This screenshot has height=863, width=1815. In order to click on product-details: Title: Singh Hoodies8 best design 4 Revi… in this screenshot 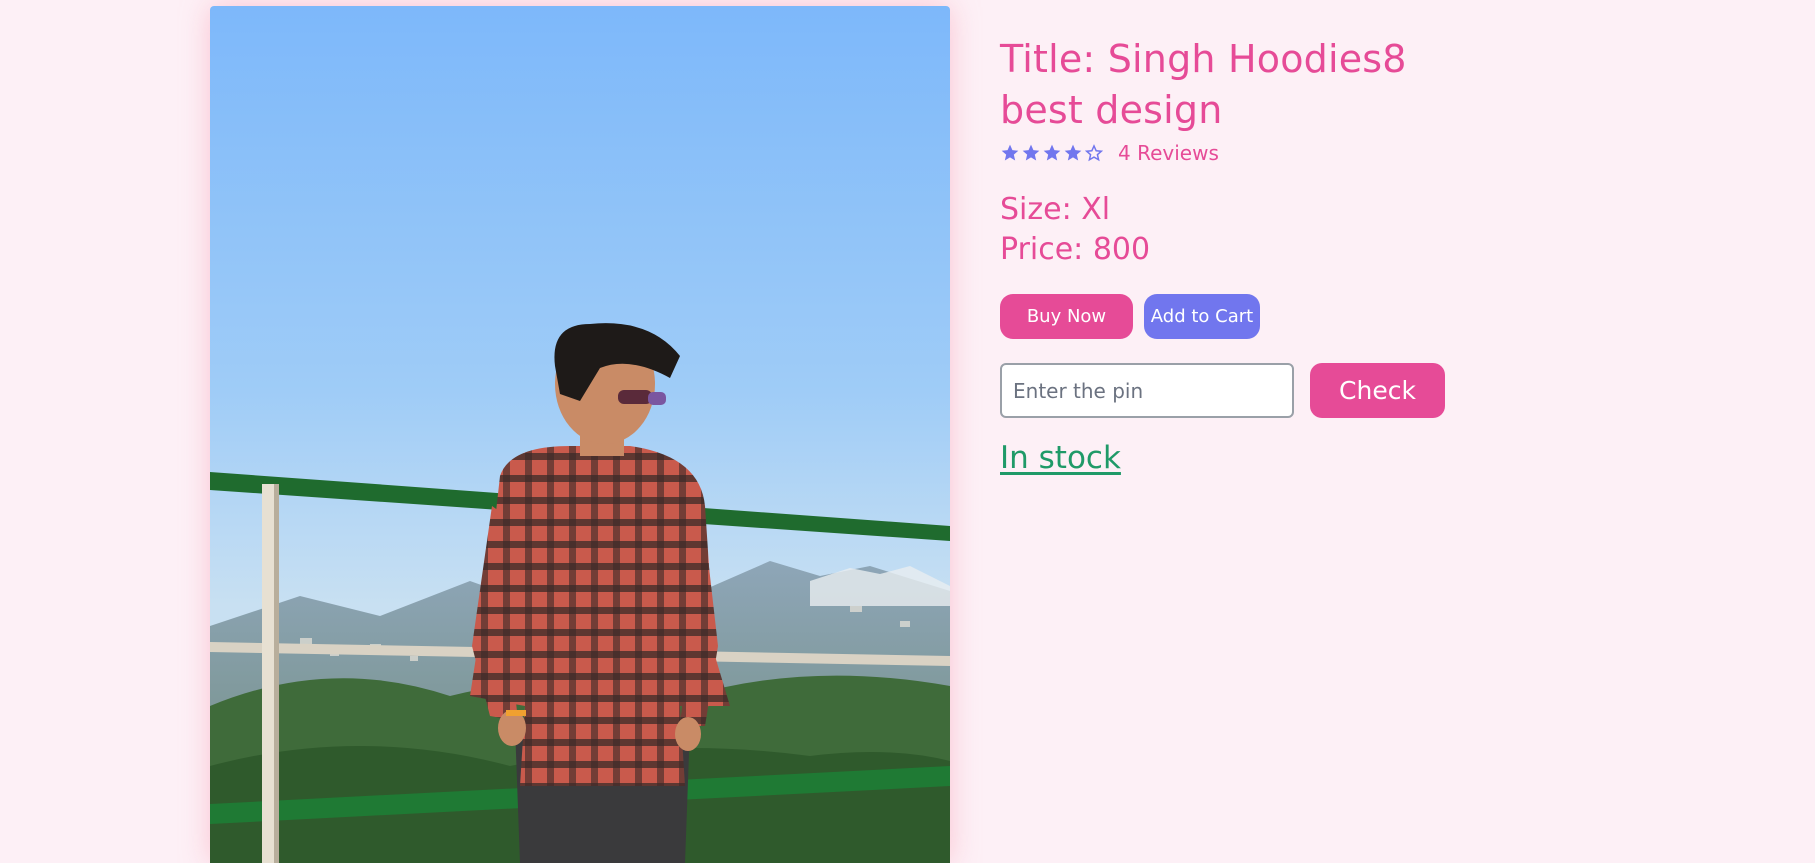, I will do `click(1230, 255)`.